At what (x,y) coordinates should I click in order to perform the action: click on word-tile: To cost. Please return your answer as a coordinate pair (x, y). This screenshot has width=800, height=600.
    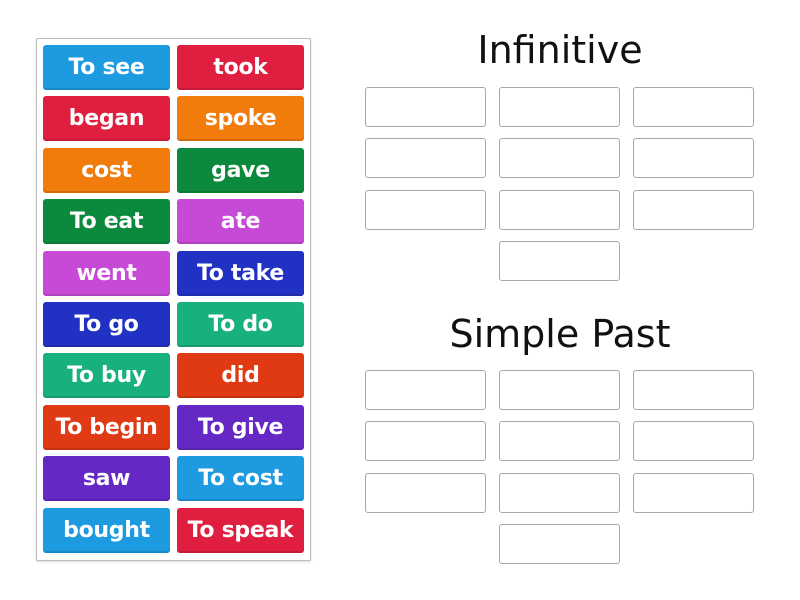
    Looking at the image, I should click on (240, 479).